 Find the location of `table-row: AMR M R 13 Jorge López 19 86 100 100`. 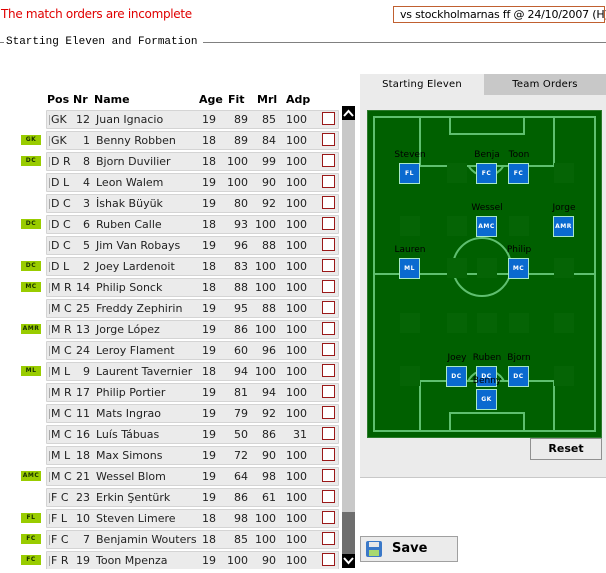

table-row: AMR M R 13 Jorge López 19 86 100 100 is located at coordinates (170, 329).